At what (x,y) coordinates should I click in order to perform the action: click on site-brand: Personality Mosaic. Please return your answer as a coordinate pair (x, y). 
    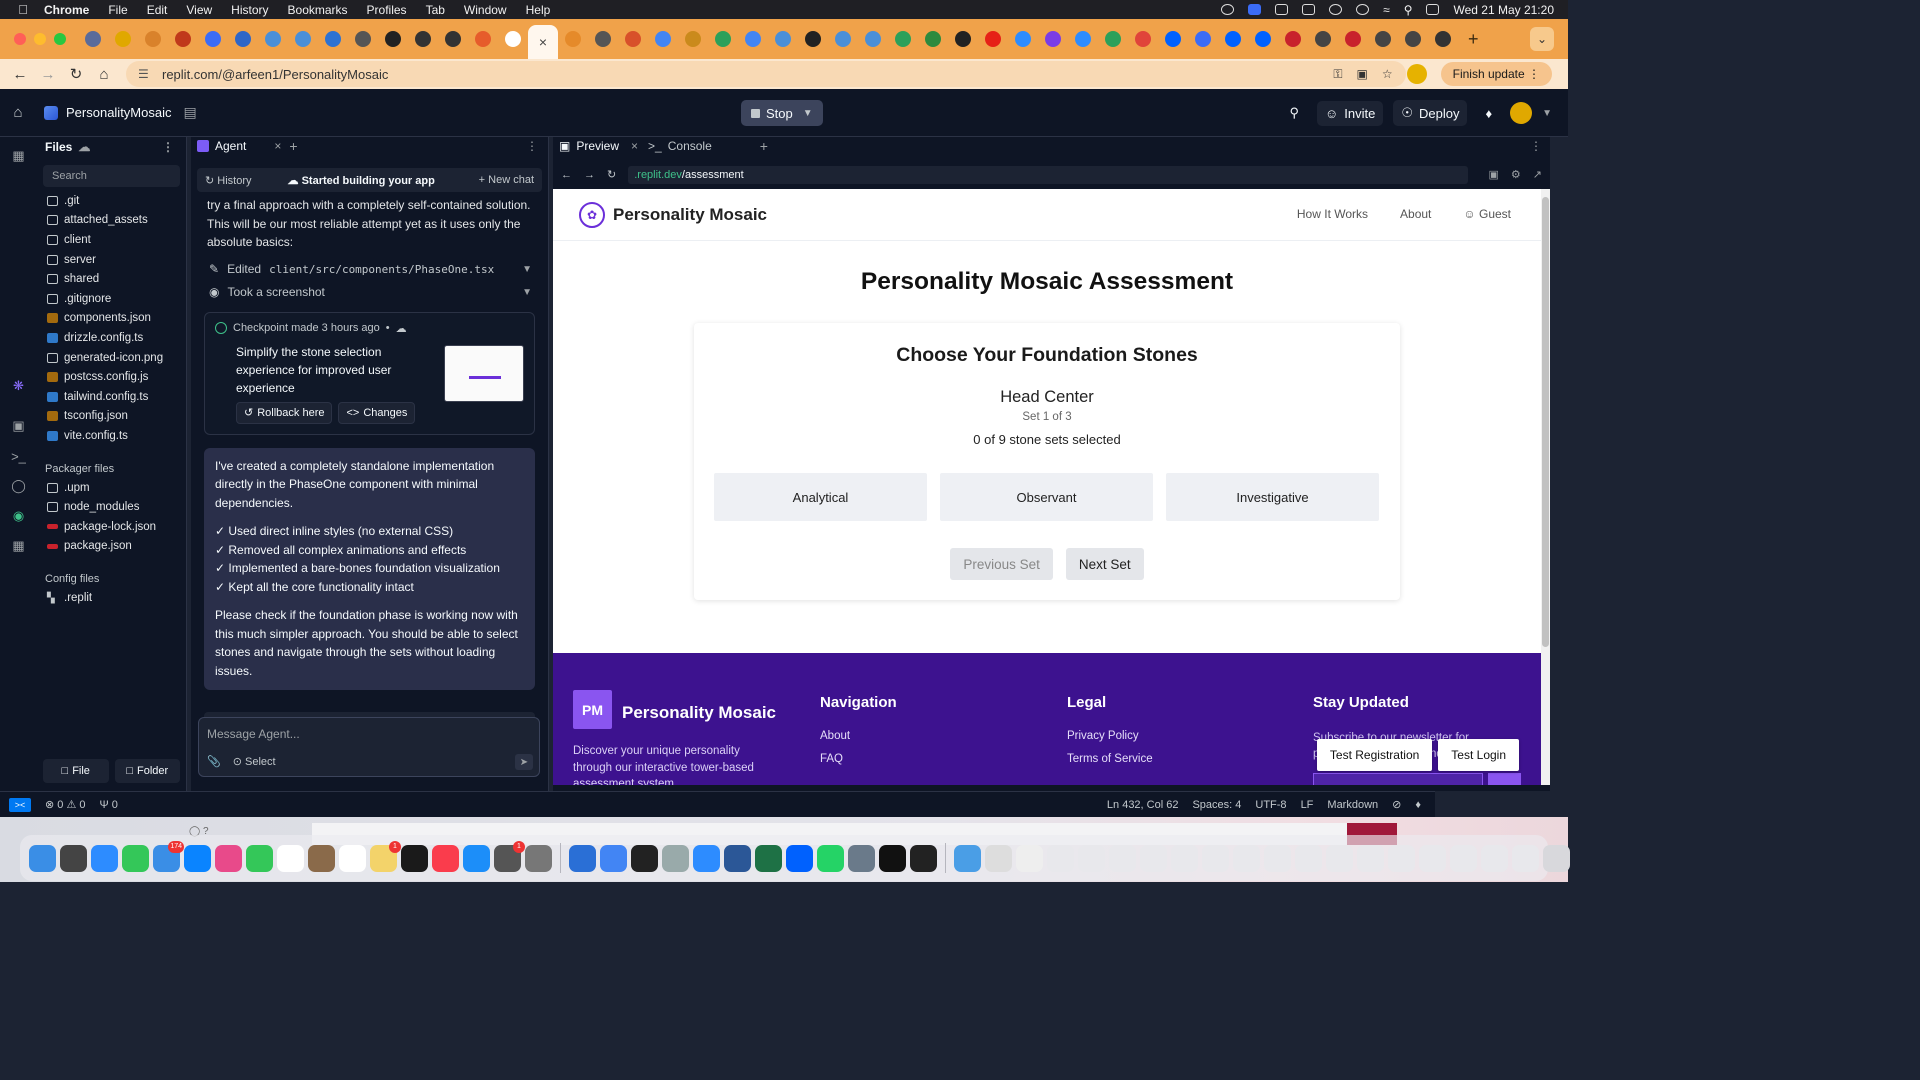
    Looking at the image, I should click on (690, 215).